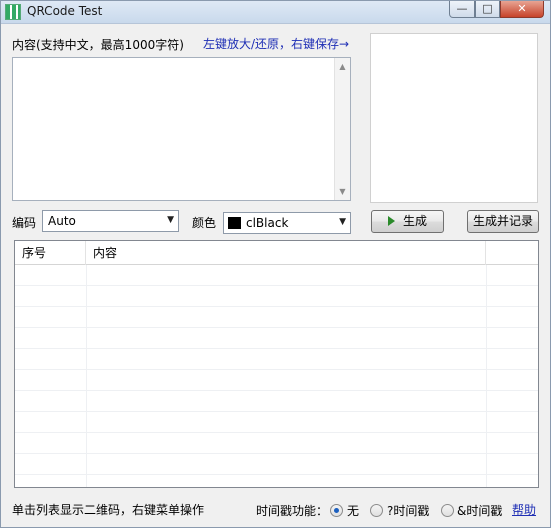 This screenshot has height=528, width=551. What do you see at coordinates (454, 118) in the screenshot?
I see `qrcode-preview` at bounding box center [454, 118].